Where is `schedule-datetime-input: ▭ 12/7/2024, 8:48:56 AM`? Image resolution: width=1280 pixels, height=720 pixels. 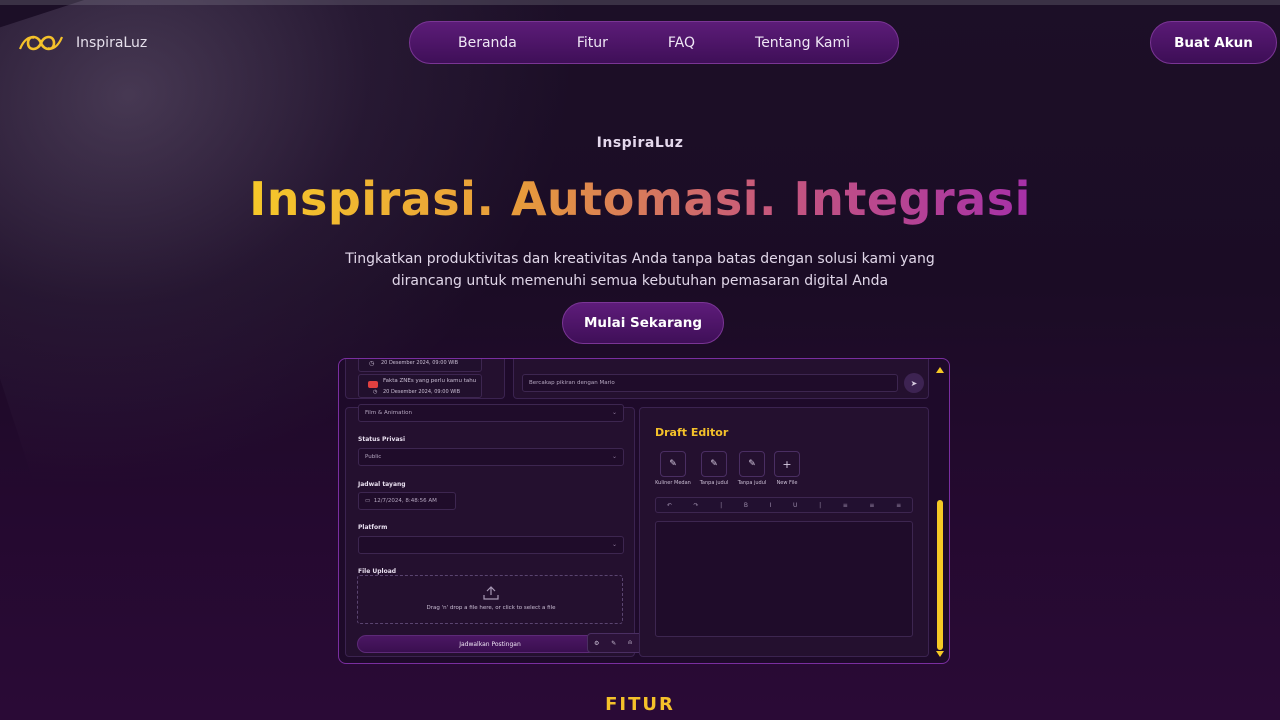 schedule-datetime-input: ▭ 12/7/2024, 8:48:56 AM is located at coordinates (407, 501).